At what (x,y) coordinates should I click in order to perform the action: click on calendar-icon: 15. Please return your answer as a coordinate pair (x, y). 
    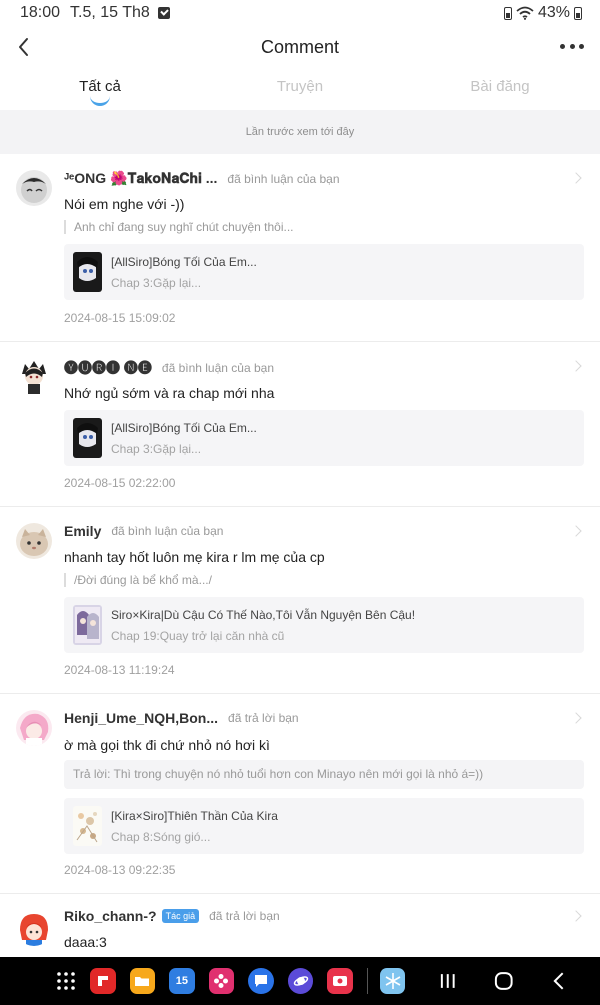
    Looking at the image, I should click on (182, 981).